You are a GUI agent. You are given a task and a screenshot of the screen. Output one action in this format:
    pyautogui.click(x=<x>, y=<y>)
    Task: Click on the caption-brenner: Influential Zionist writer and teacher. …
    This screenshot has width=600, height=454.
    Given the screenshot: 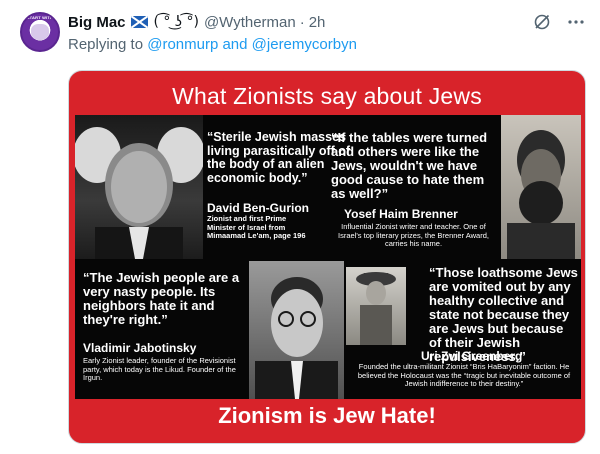 What is the action you would take?
    pyautogui.click(x=413, y=235)
    